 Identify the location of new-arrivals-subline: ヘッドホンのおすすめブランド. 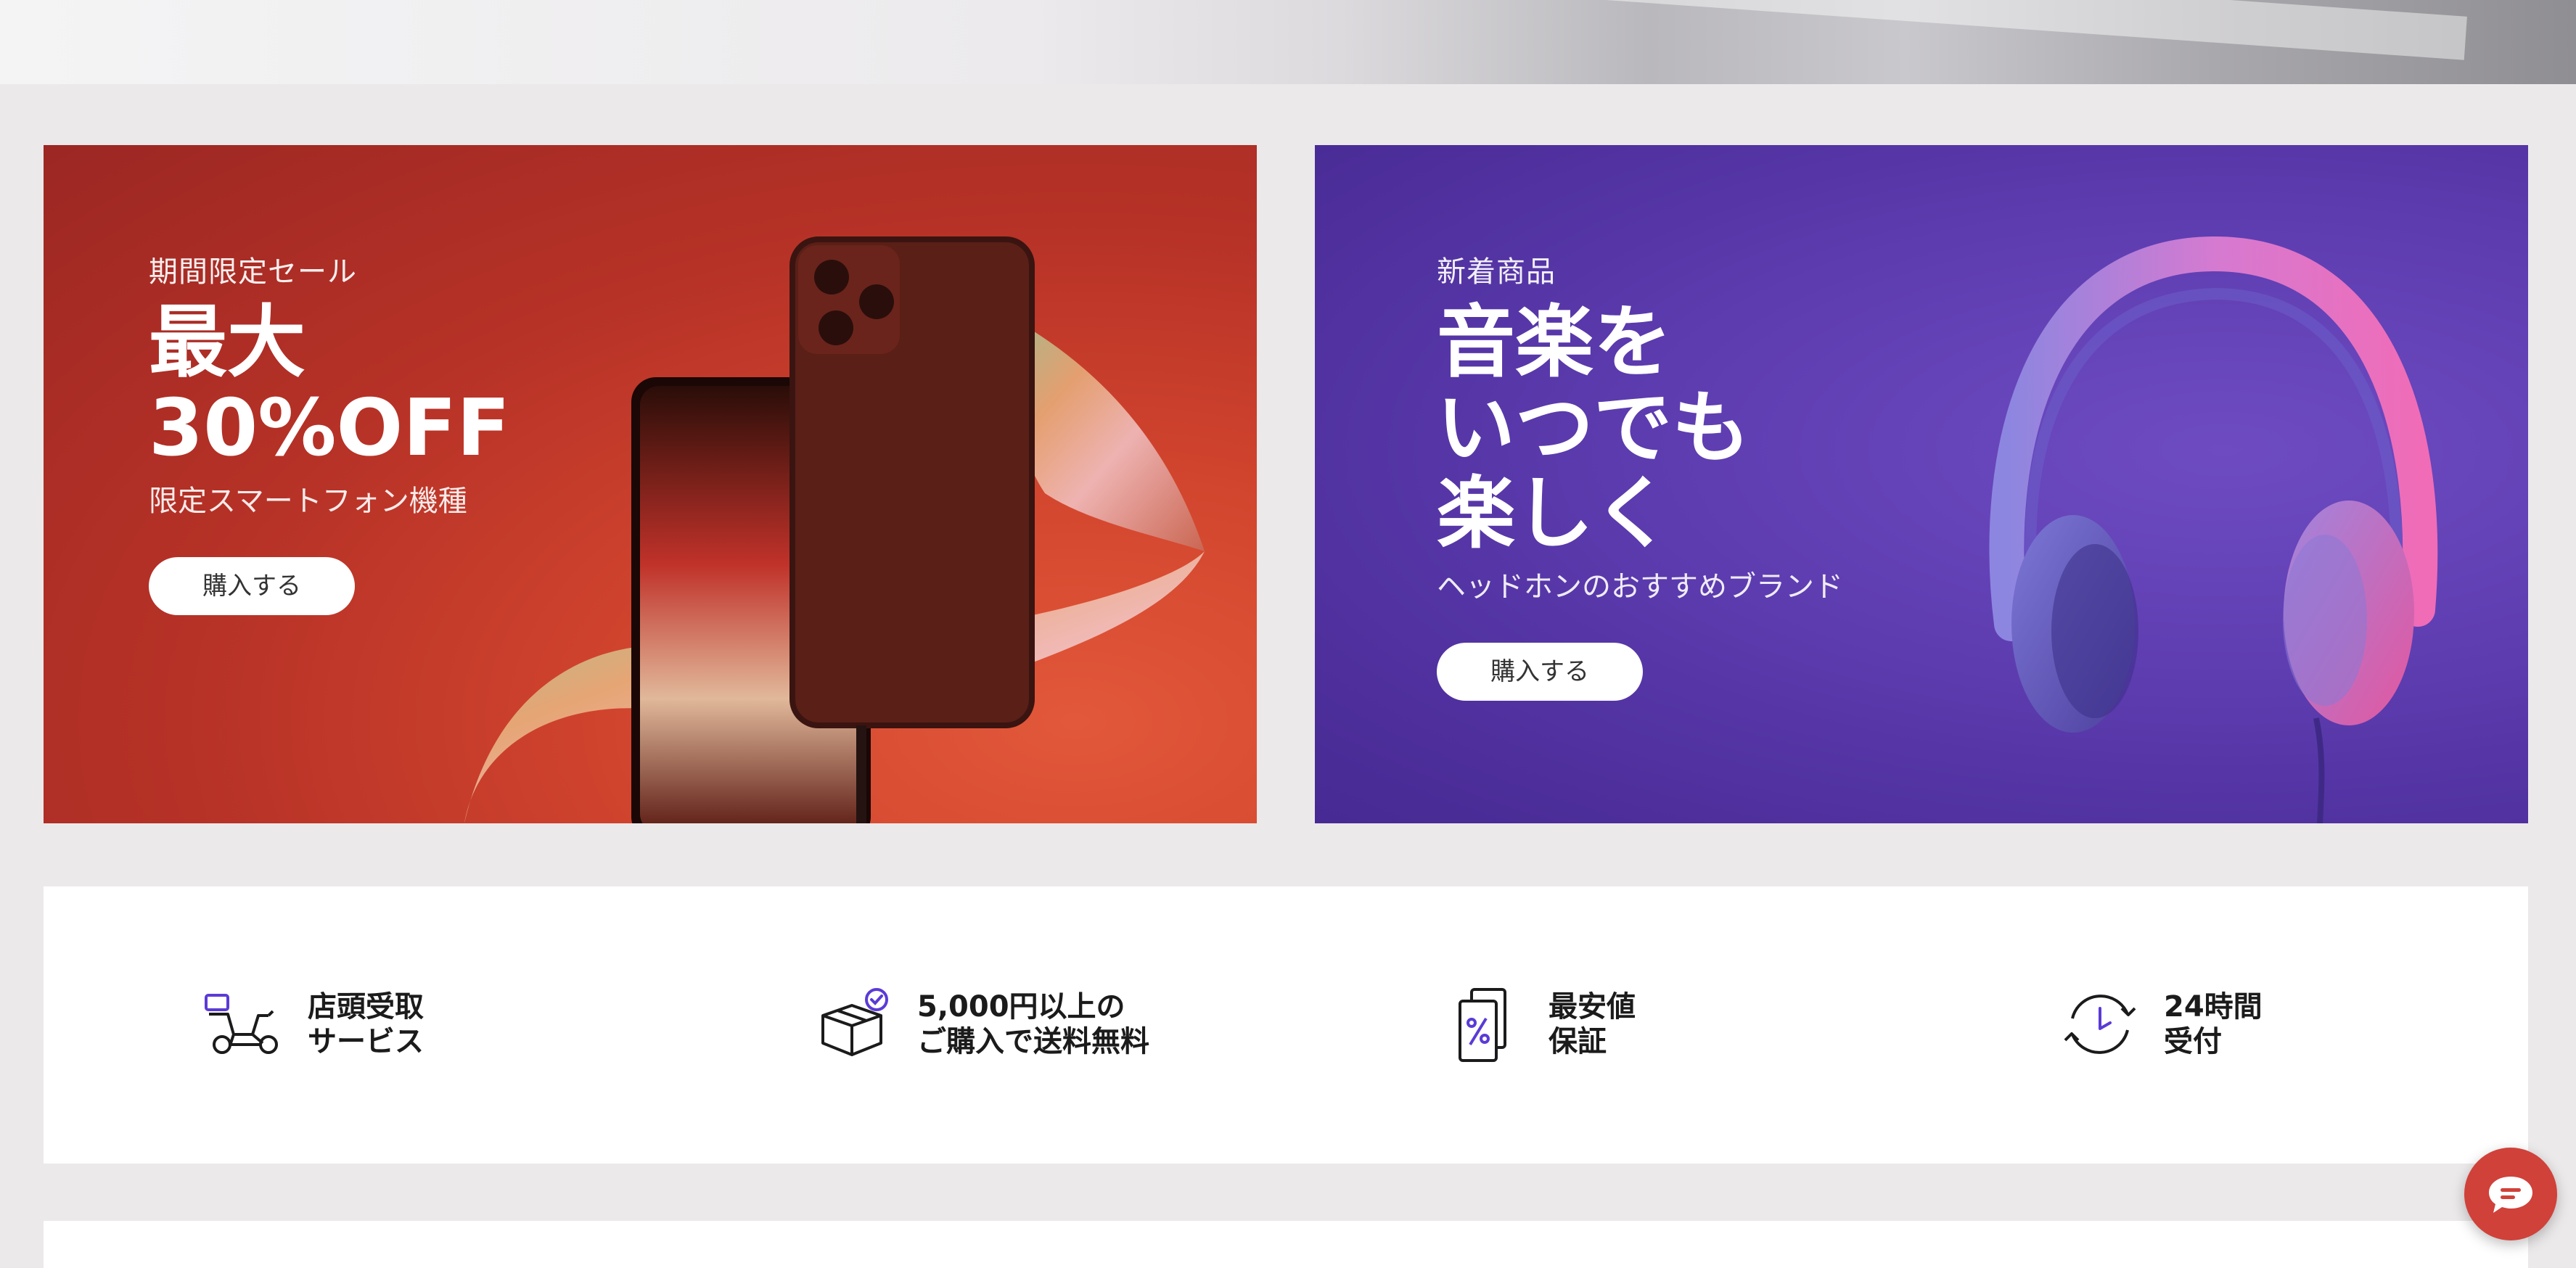
(1640, 587).